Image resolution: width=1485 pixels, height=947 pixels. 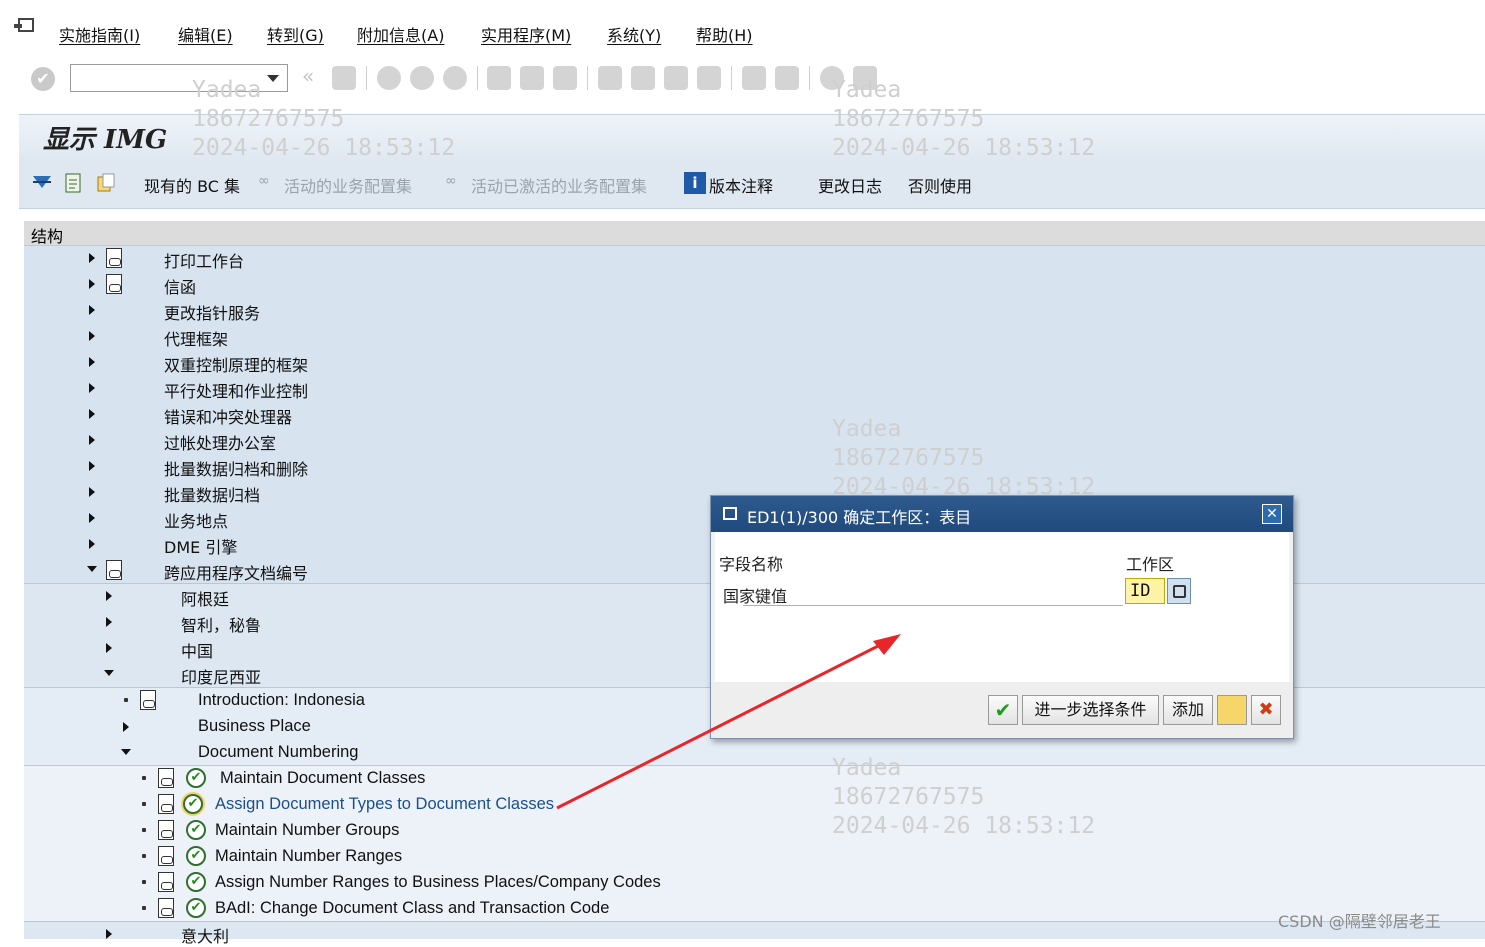 I want to click on system-menu-icon, so click(x=24, y=25).